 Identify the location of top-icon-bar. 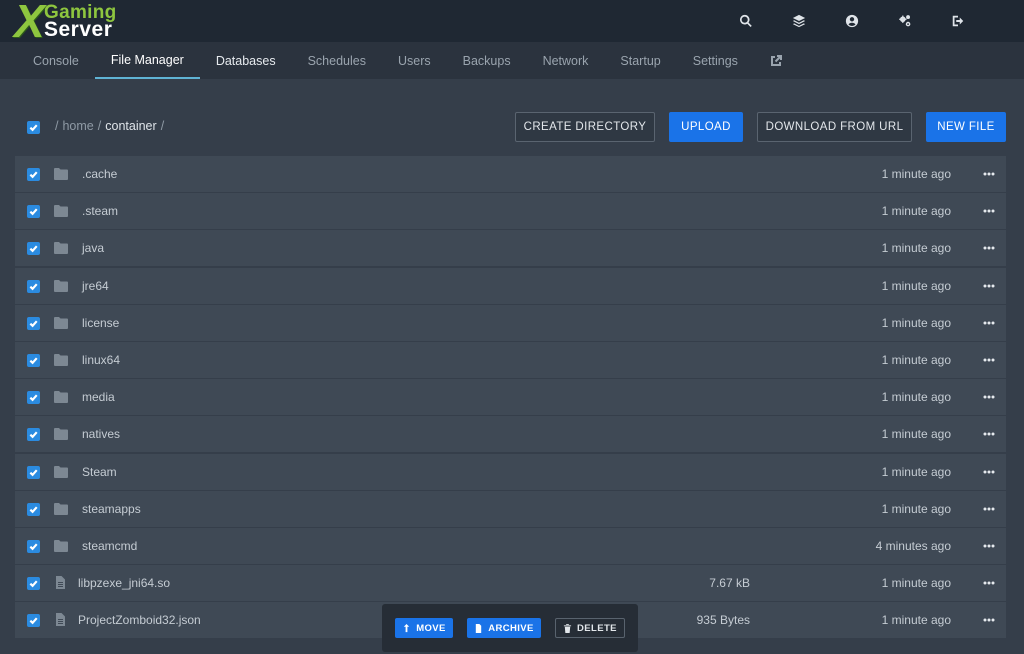
(851, 21).